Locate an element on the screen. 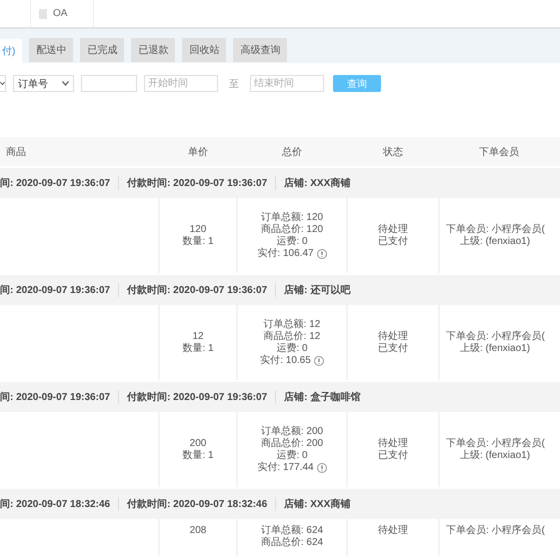 The image size is (560, 560). range-separator: 至 is located at coordinates (234, 84).